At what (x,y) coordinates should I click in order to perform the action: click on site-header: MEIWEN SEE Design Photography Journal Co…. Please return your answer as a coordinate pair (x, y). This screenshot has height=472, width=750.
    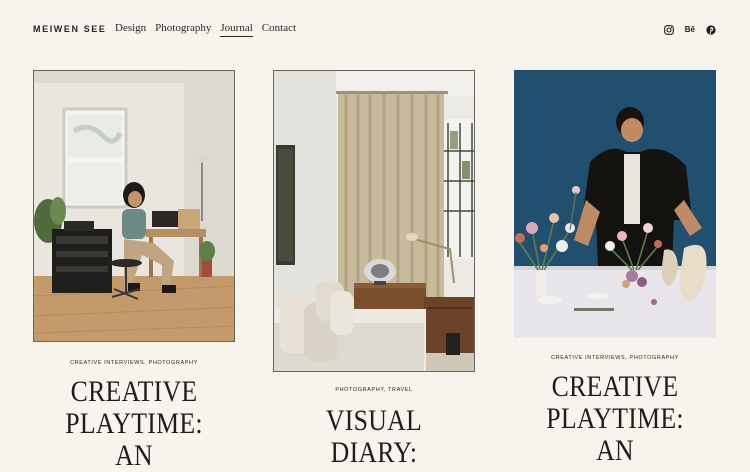
    Looking at the image, I should click on (375, 30).